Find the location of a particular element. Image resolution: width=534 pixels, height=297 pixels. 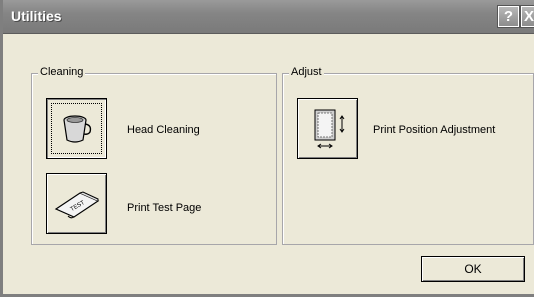

test-page-icon: TEST is located at coordinates (76, 204).